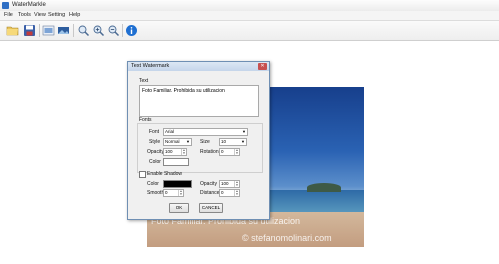  Describe the element at coordinates (98, 30) in the screenshot. I see `zoom-in-icon` at that location.